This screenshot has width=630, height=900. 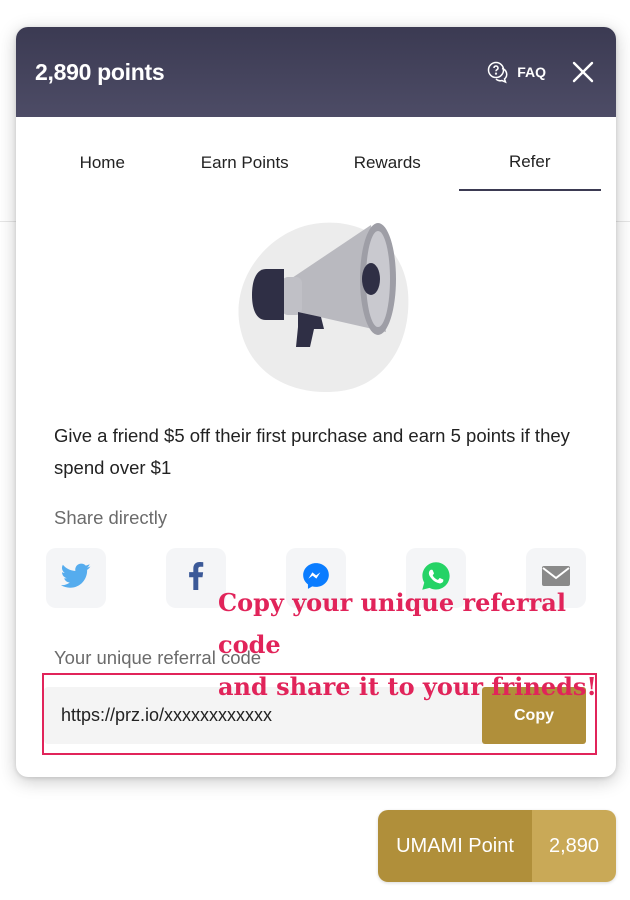 I want to click on points-title: 2,890 points, so click(x=100, y=71).